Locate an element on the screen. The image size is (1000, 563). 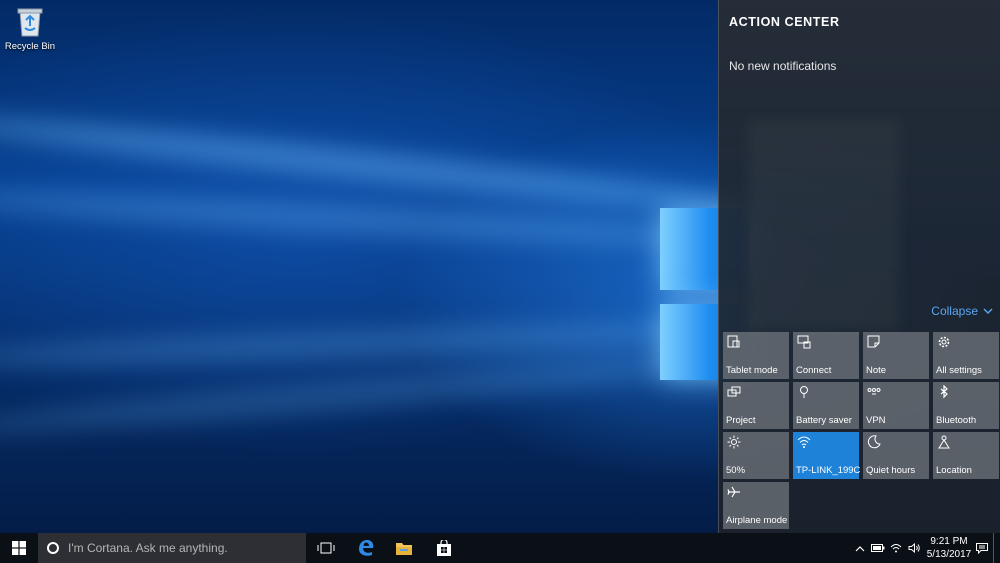
tile-label: All settings is located at coordinates (959, 370).